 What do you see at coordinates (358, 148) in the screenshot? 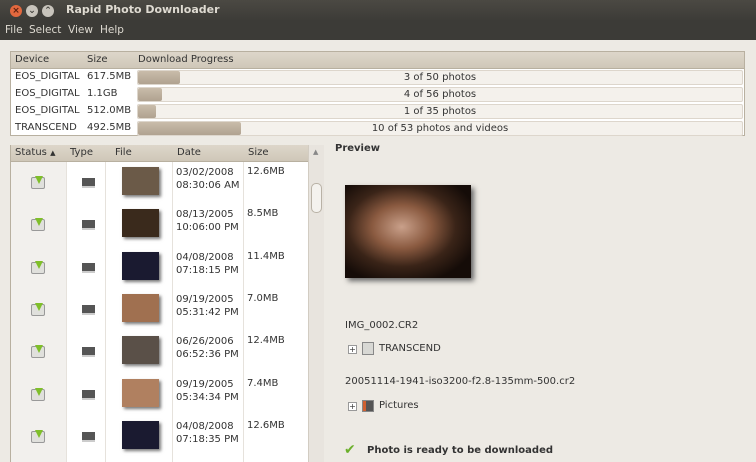
I see `preview-heading: Preview` at bounding box center [358, 148].